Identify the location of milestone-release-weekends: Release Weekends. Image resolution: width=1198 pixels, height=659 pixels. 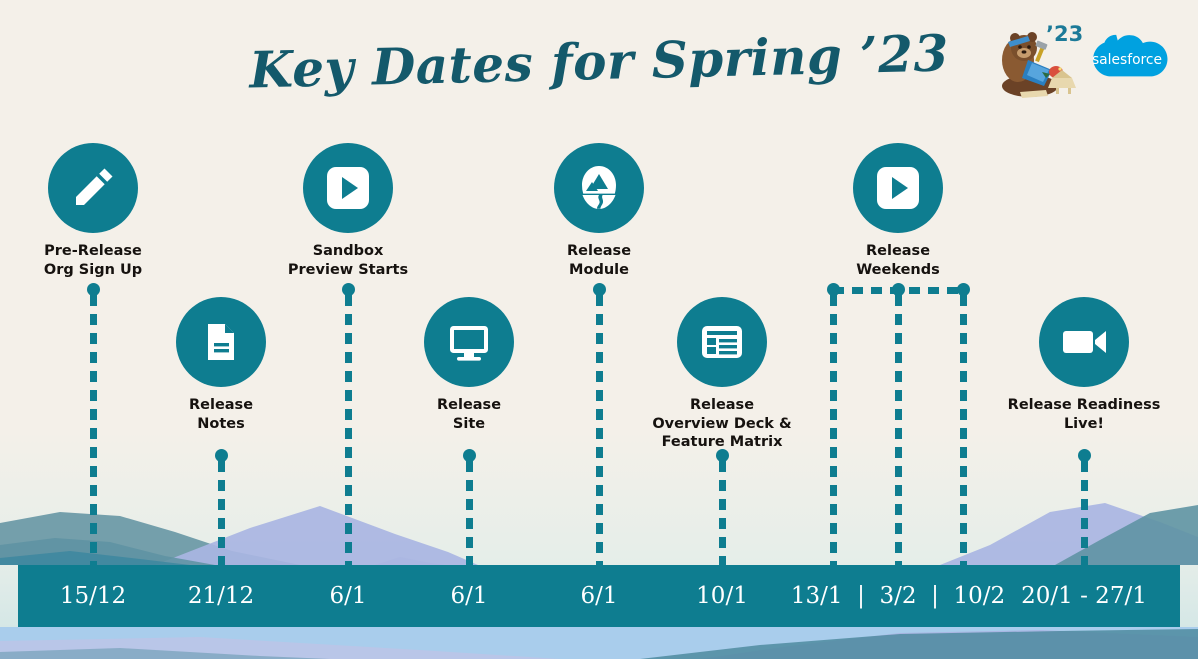
(898, 211).